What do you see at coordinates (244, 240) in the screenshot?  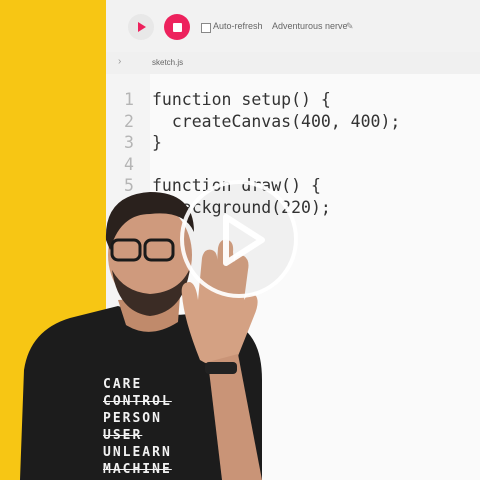 I see `play-icon` at bounding box center [244, 240].